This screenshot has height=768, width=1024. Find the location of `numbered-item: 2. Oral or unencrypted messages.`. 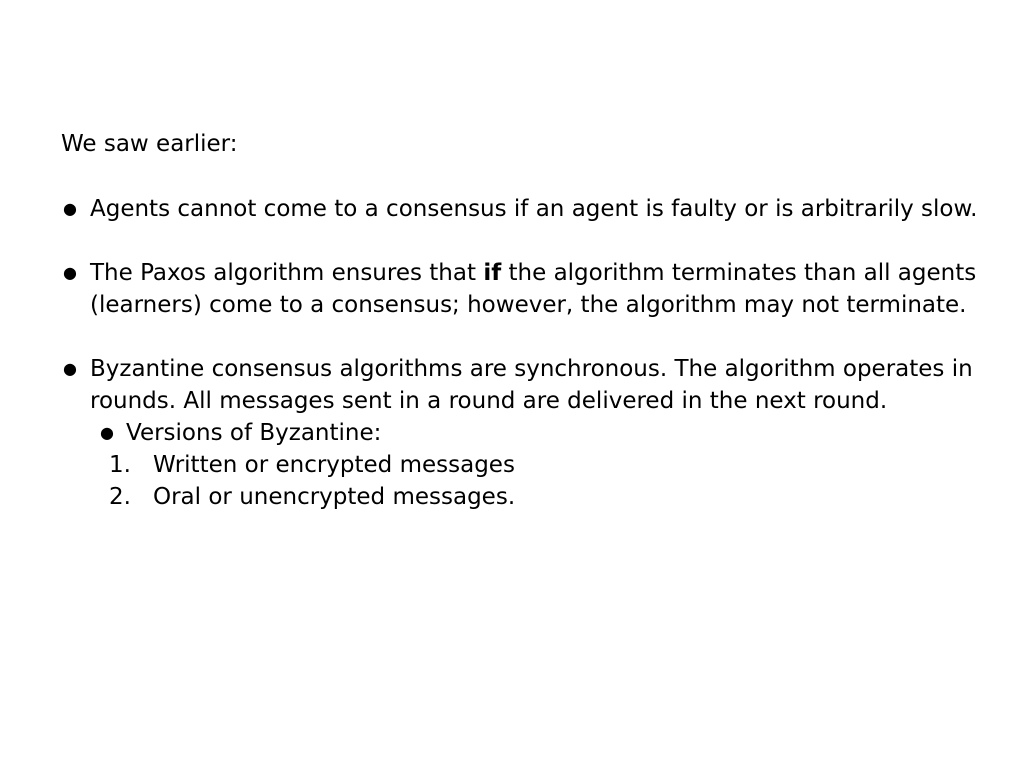

numbered-item: 2. Oral or unencrypted messages. is located at coordinates (537, 497).